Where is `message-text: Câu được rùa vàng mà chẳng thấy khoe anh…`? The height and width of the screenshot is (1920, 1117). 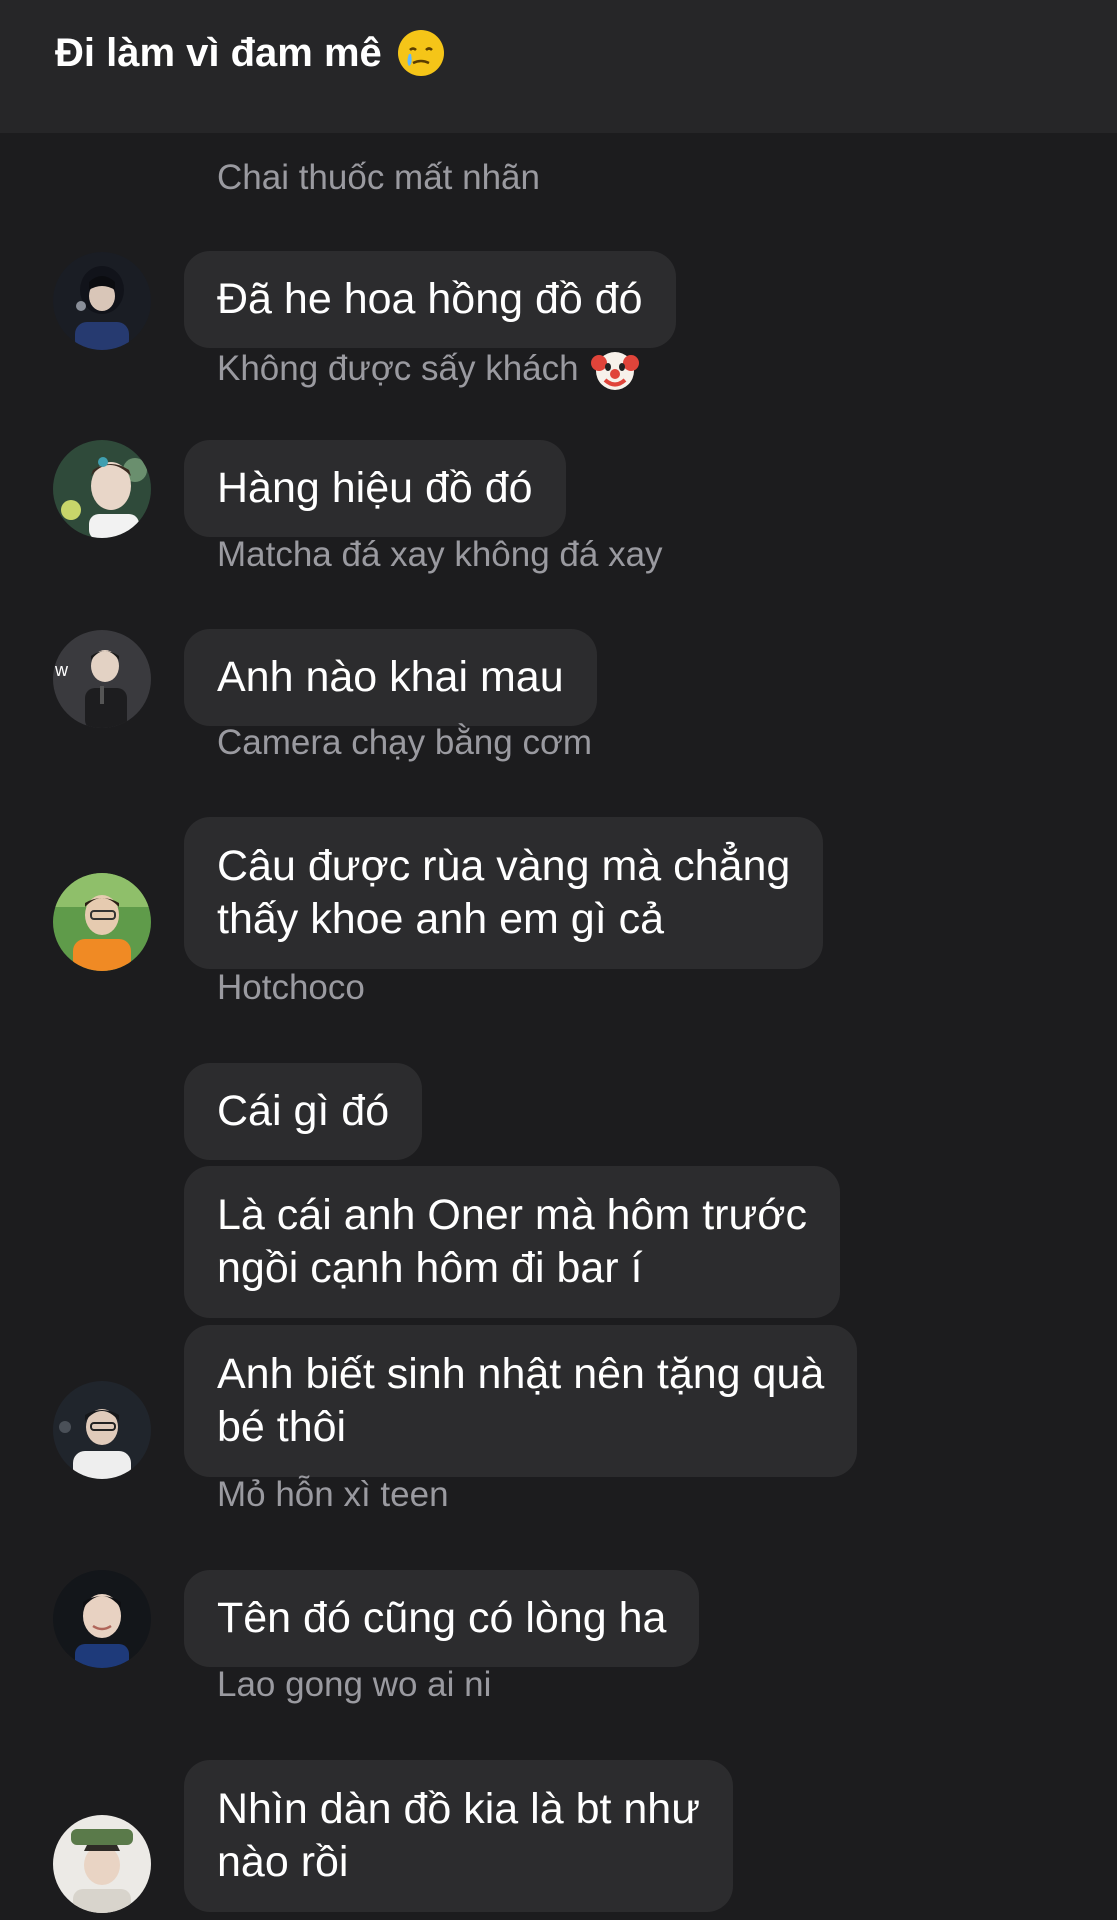
message-text: Câu được rùa vàng mà chẳng thấy khoe anh… is located at coordinates (504, 892).